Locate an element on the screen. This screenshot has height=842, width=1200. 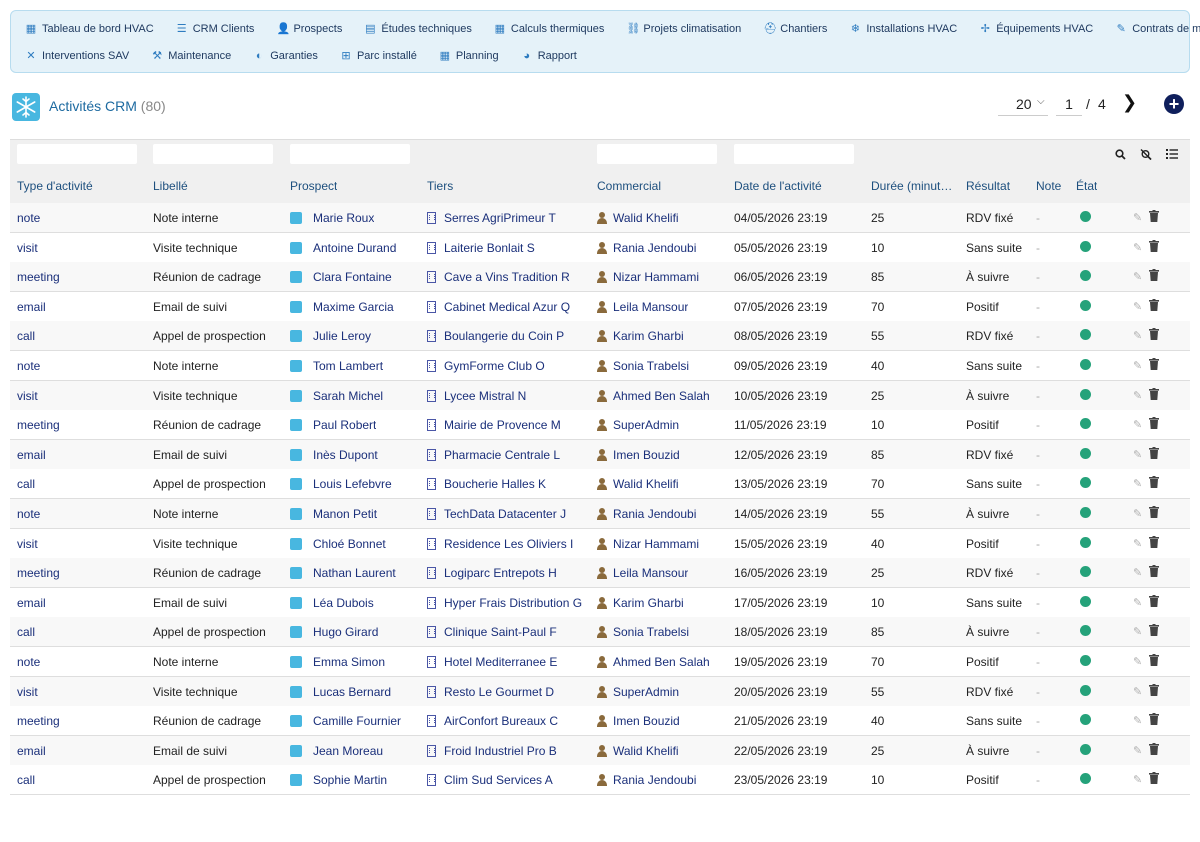
cell-commercial: Leila Mansour is located at coordinates (642, 307).